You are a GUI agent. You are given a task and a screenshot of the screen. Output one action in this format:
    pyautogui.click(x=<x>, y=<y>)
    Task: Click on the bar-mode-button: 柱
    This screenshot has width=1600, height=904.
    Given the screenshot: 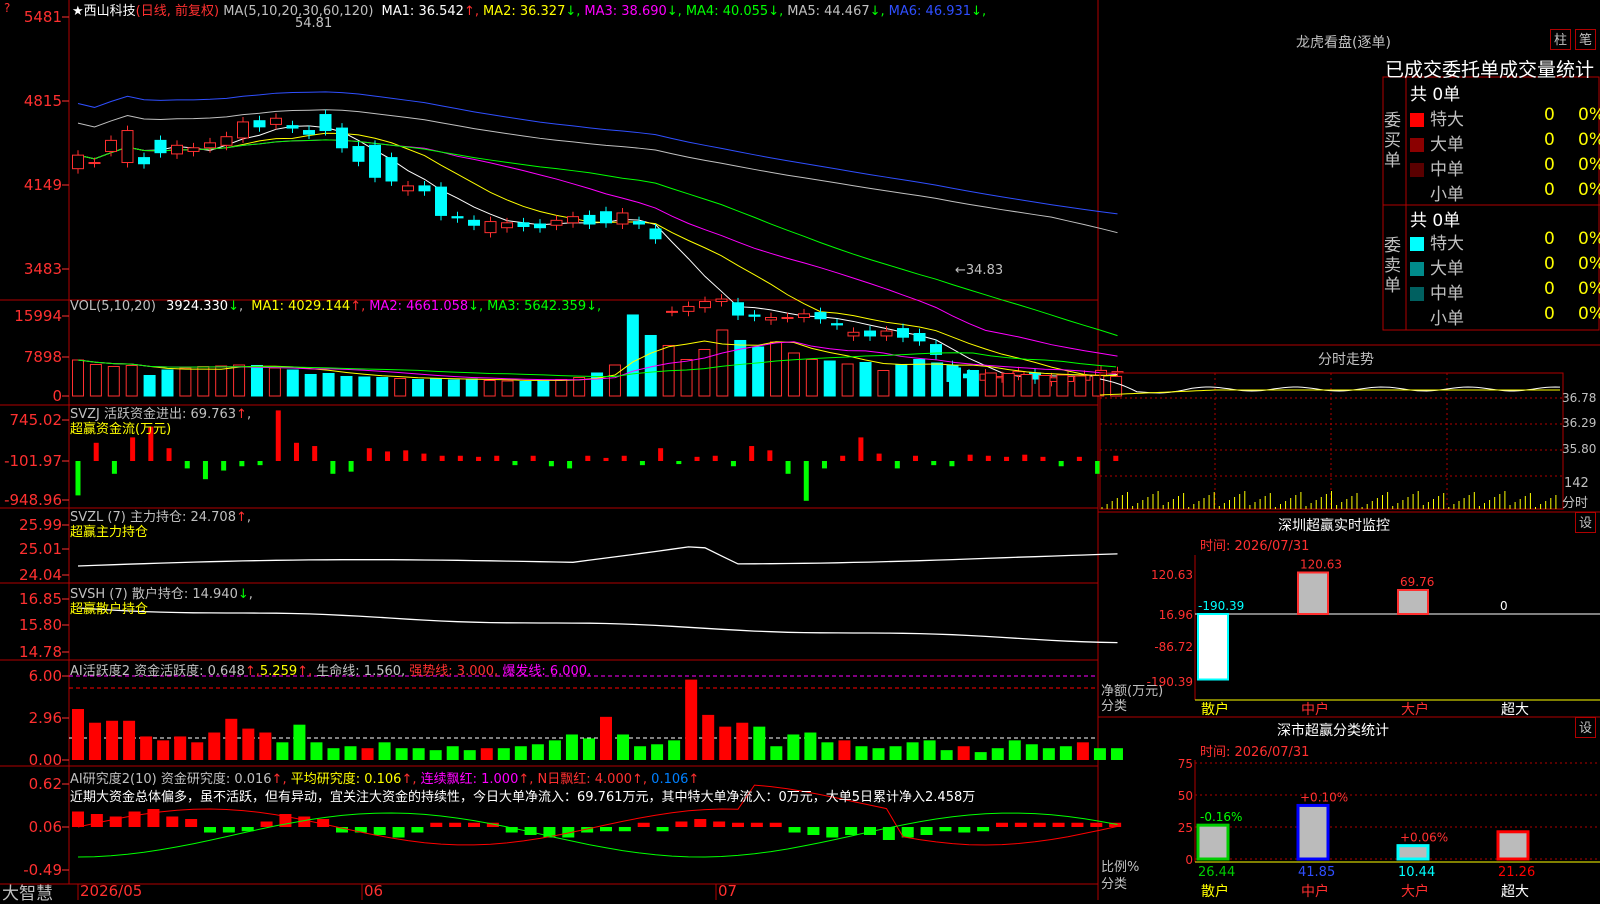 What is the action you would take?
    pyautogui.click(x=1560, y=39)
    